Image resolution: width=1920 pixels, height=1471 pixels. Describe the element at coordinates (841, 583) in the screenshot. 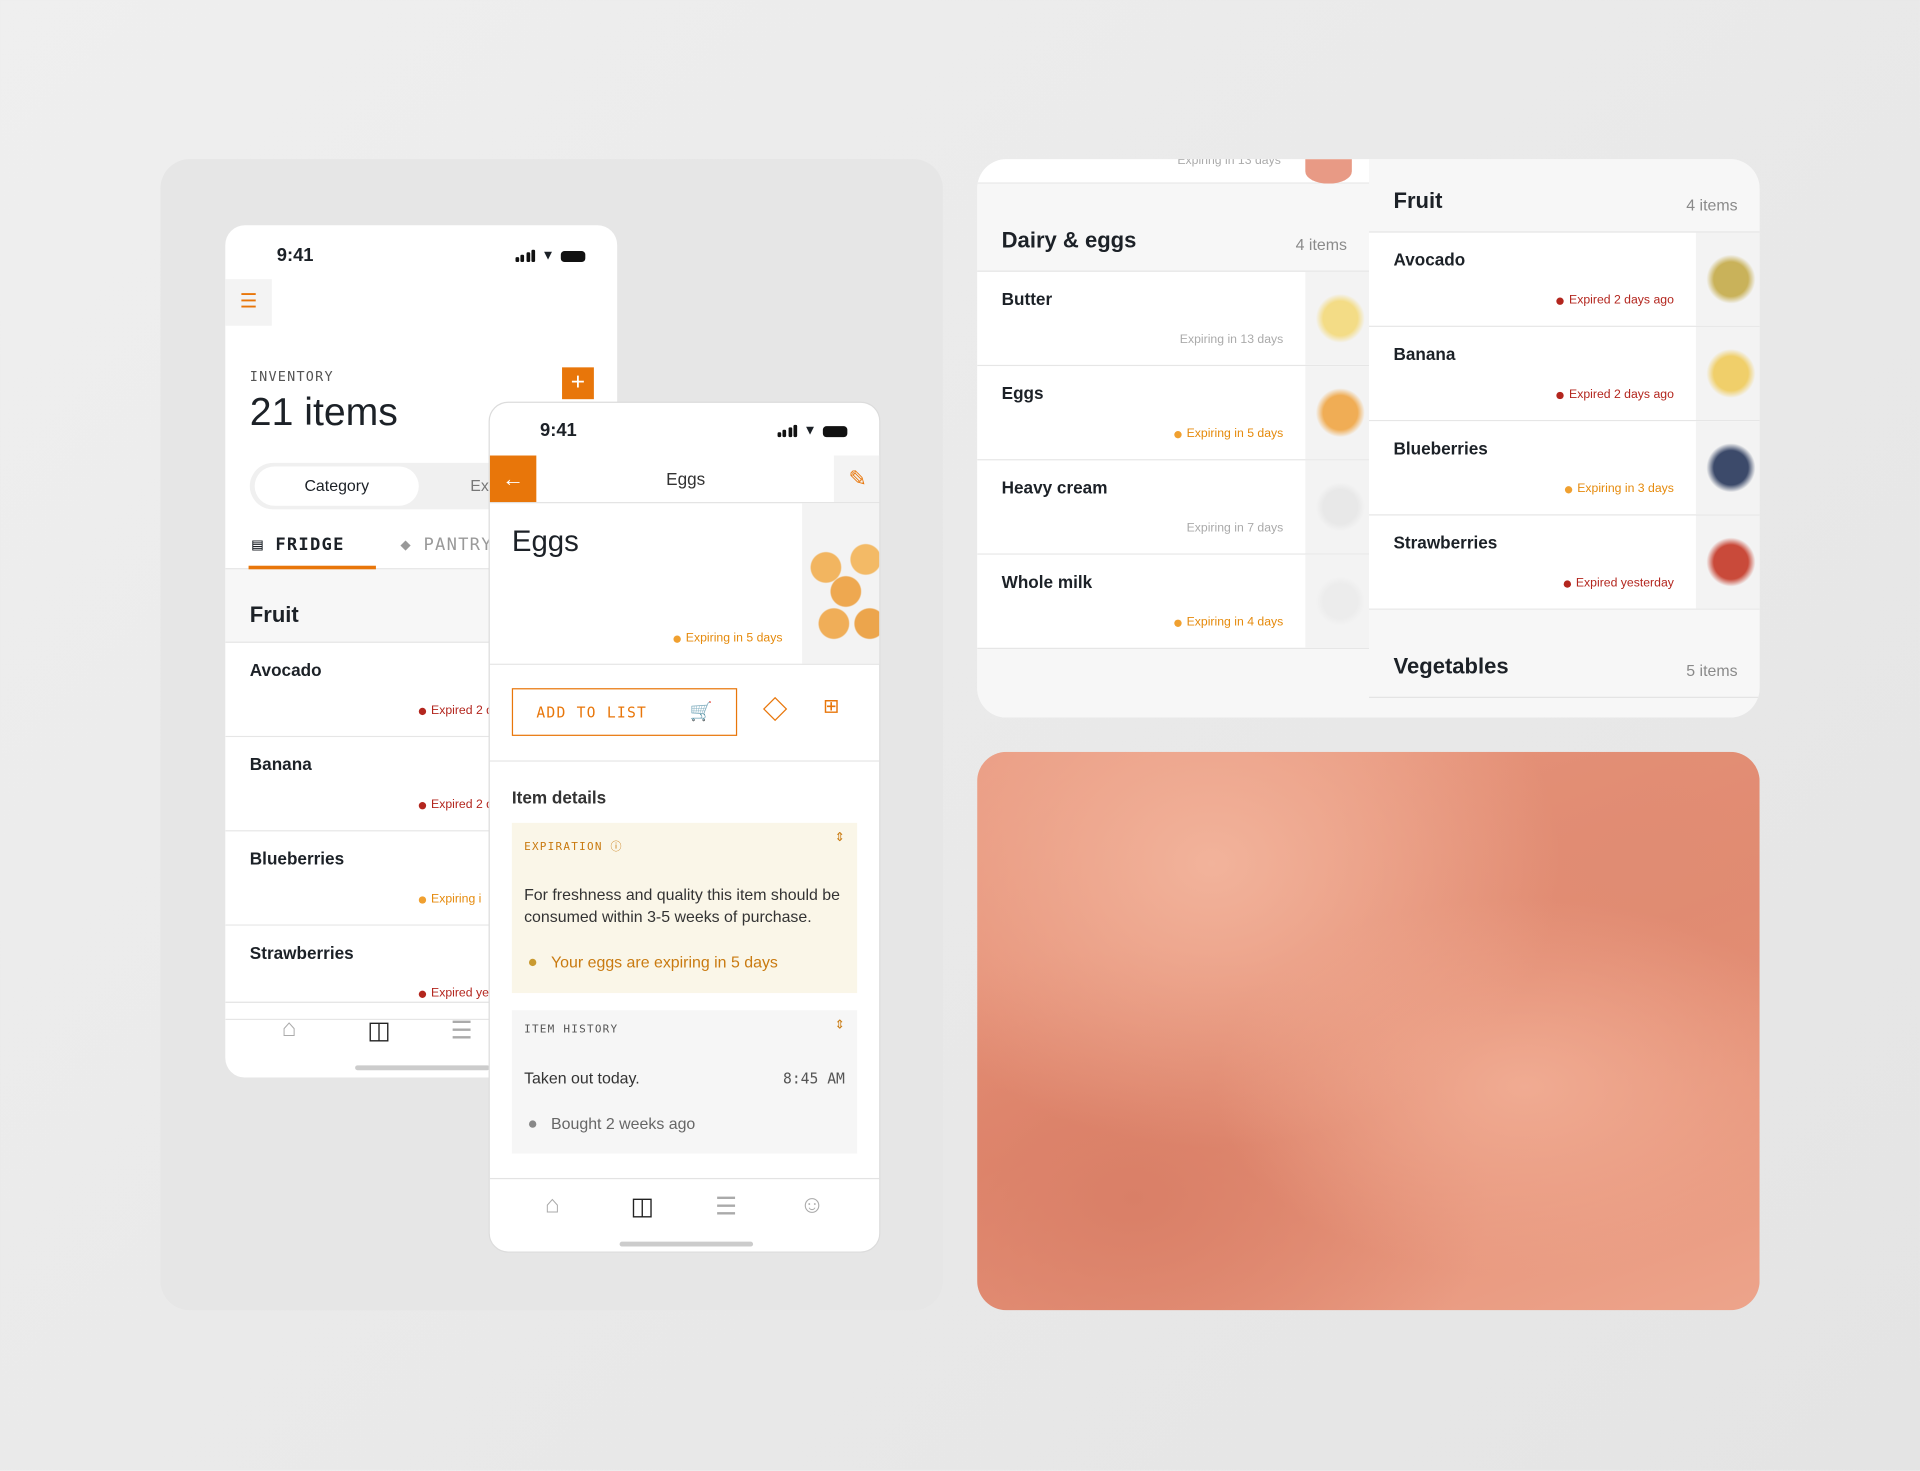

I see `eggs-image` at that location.